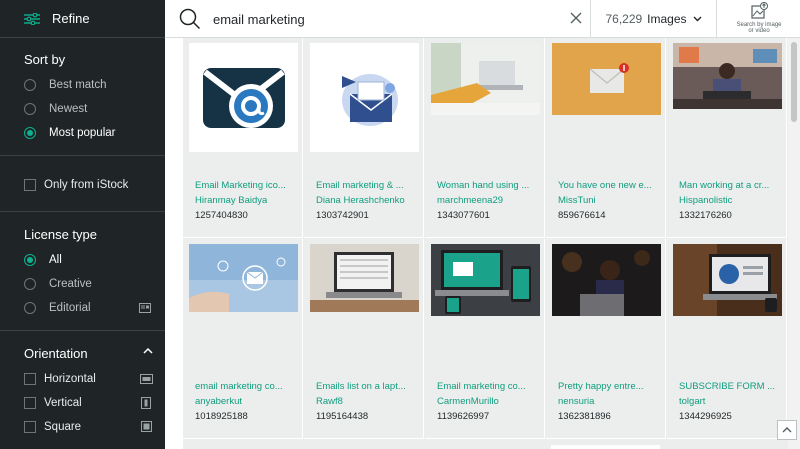 The image size is (800, 449). I want to click on result-card: You have one new e... MissTuni 859676614, so click(606, 138).